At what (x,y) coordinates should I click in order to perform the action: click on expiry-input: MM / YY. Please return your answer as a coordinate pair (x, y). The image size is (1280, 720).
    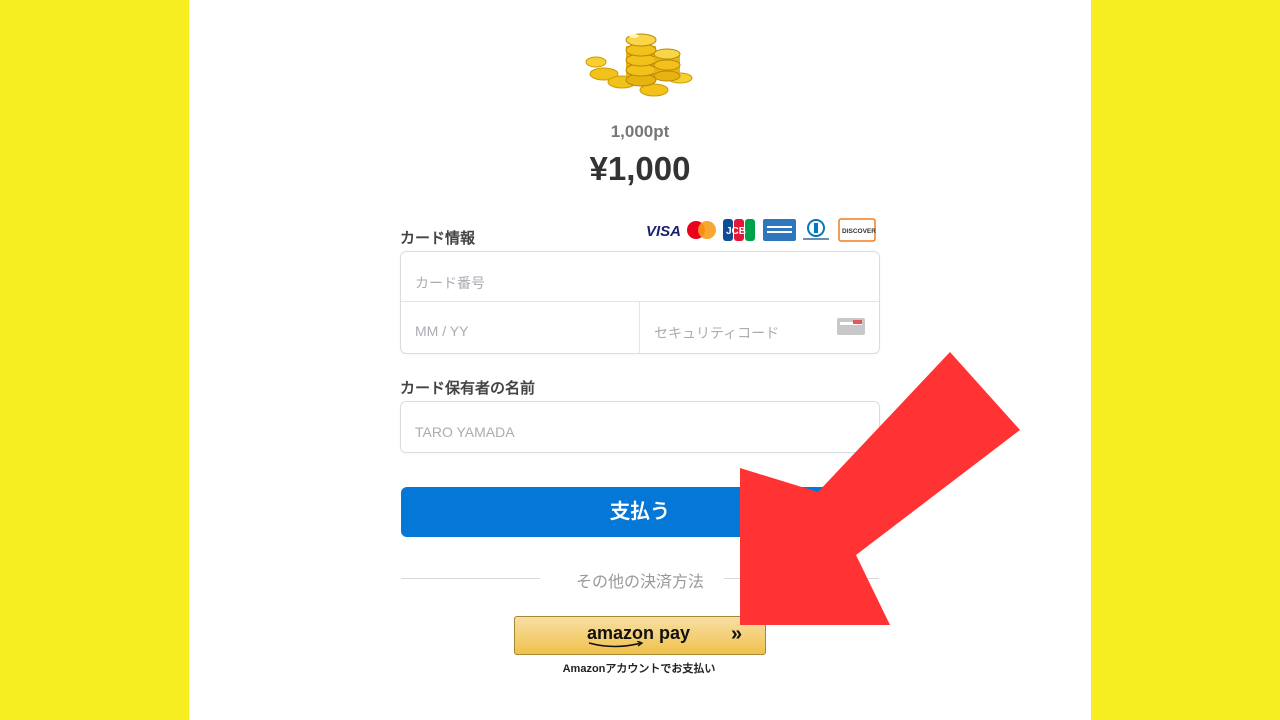
    Looking at the image, I should click on (441, 331).